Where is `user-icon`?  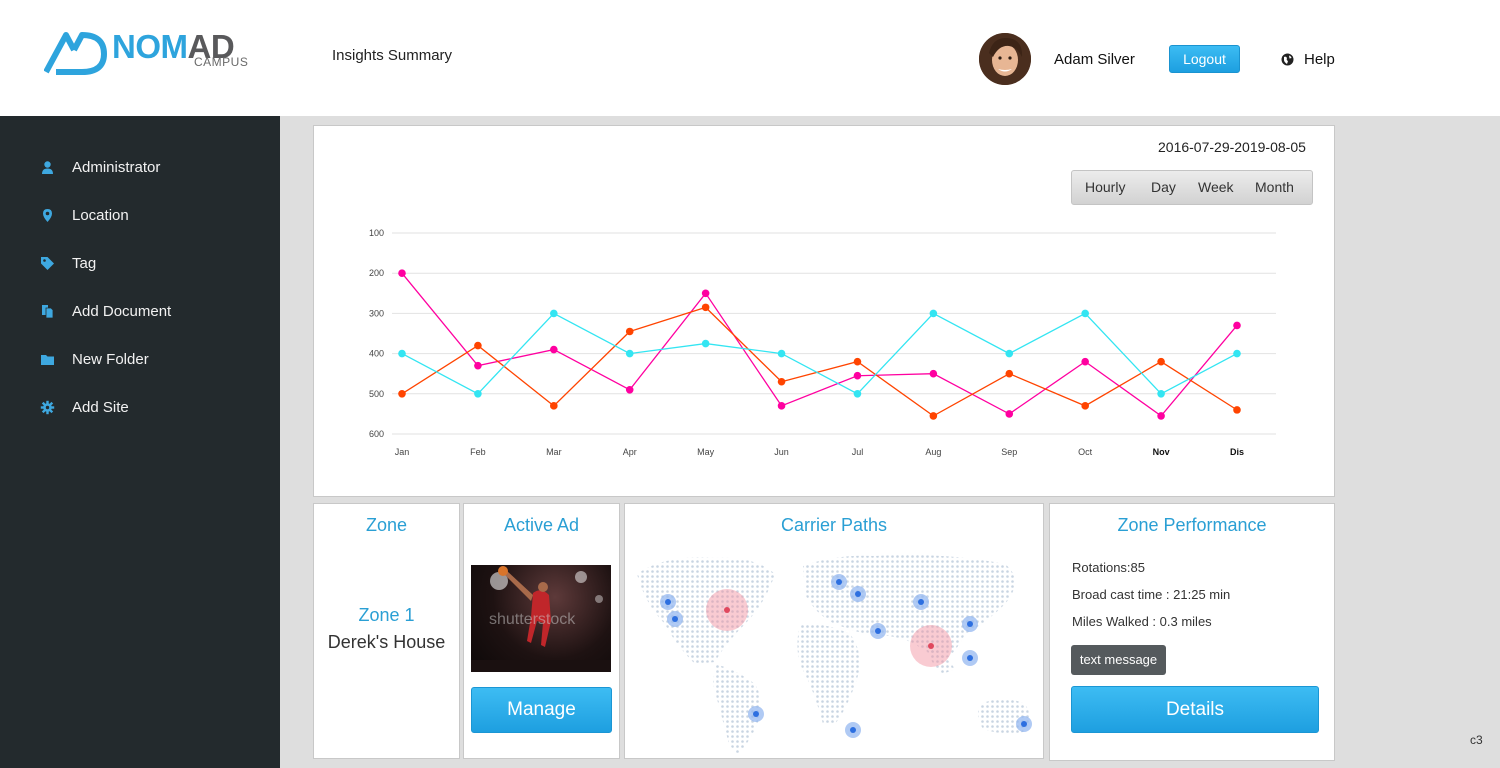
user-icon is located at coordinates (47, 167).